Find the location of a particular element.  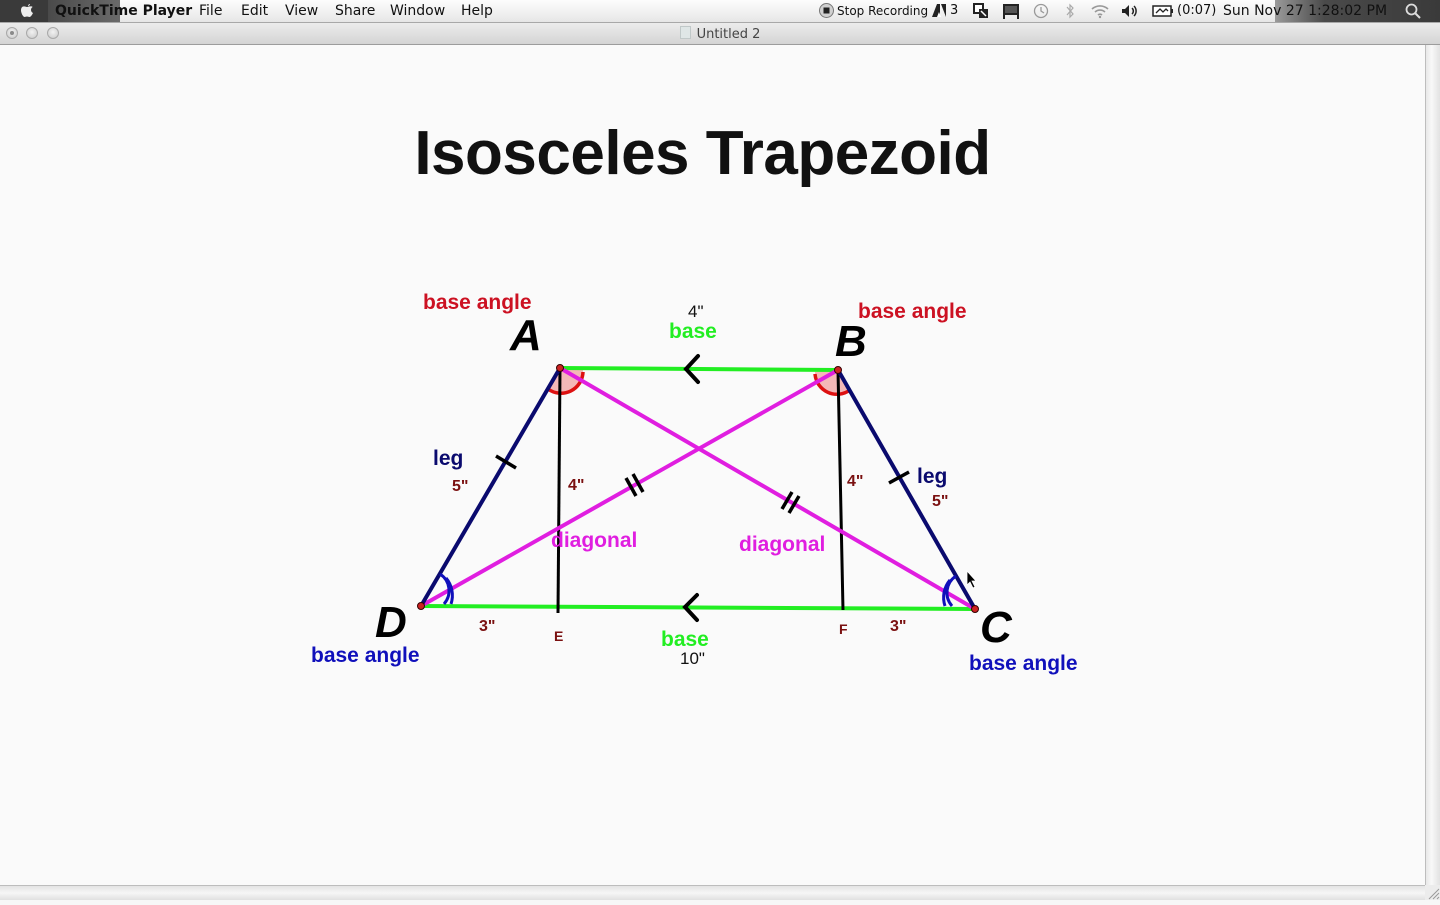

menu-share: Share is located at coordinates (355, 11).